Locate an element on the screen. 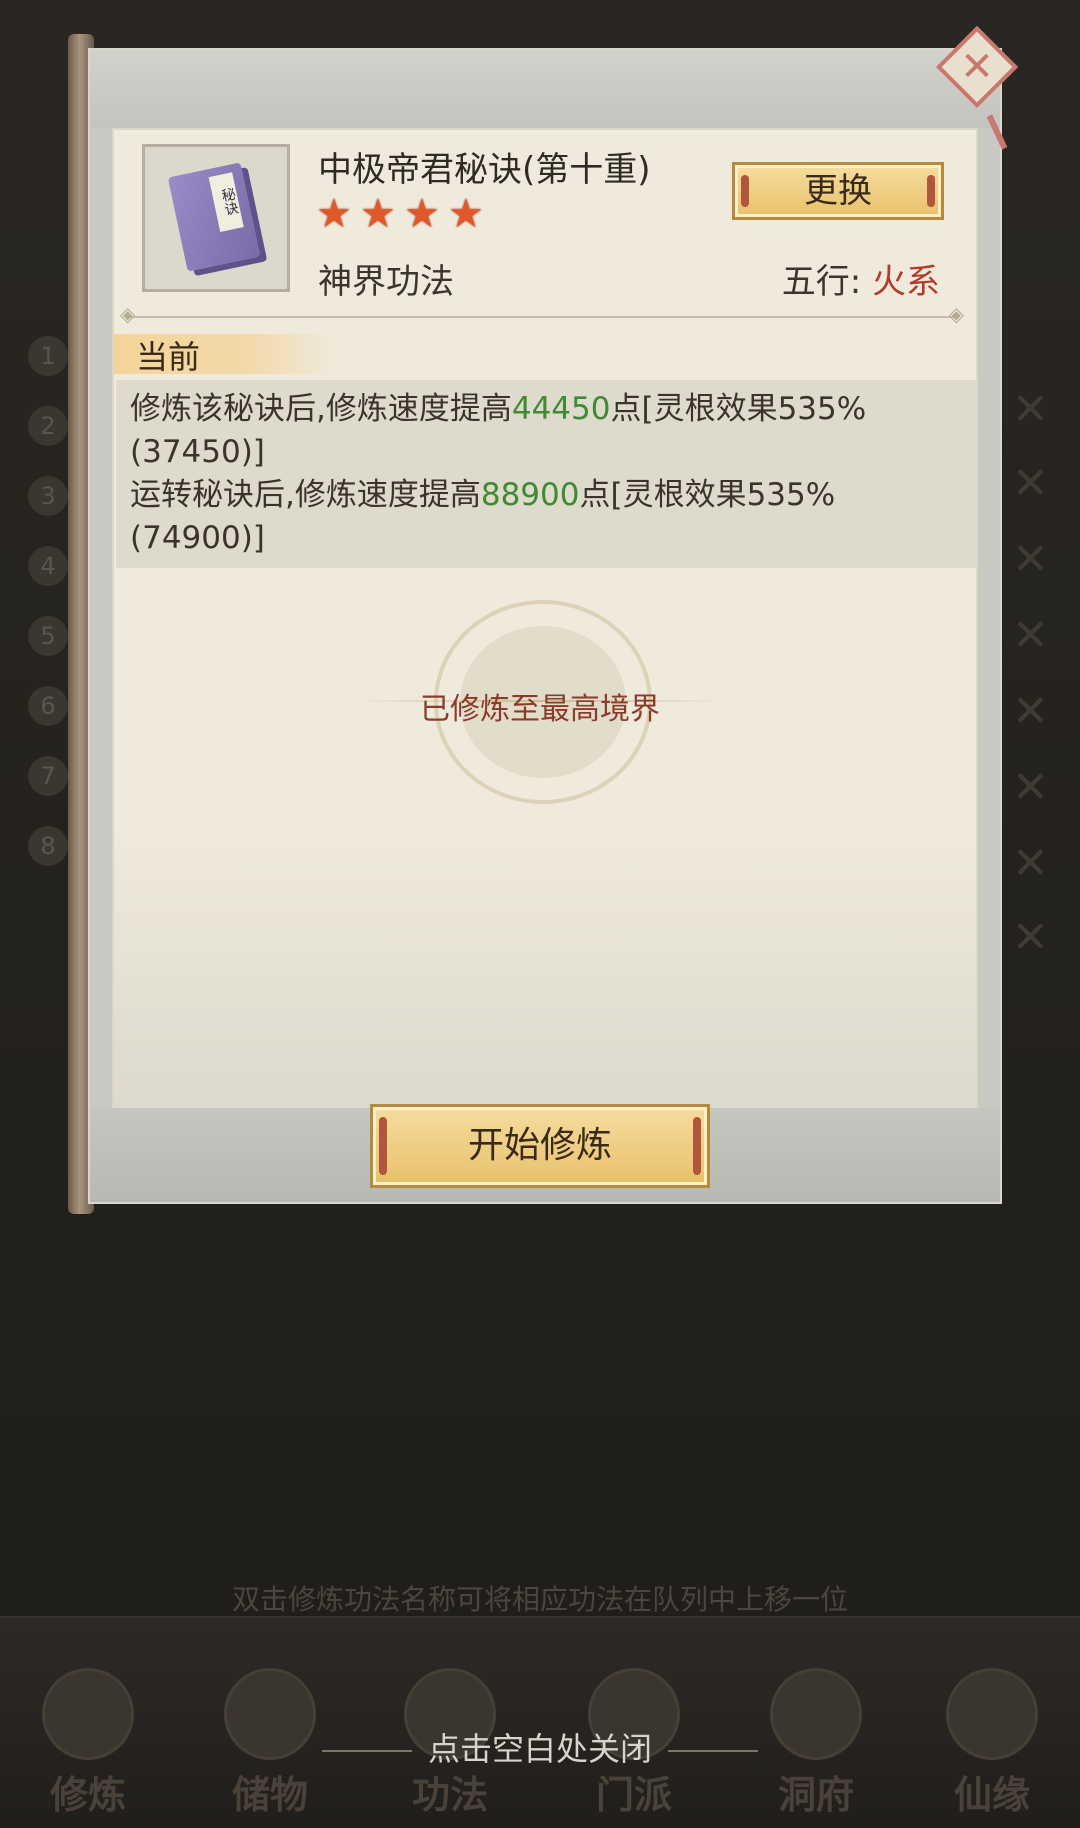 This screenshot has width=1080, height=1828. swap-button: 更换 is located at coordinates (838, 191).